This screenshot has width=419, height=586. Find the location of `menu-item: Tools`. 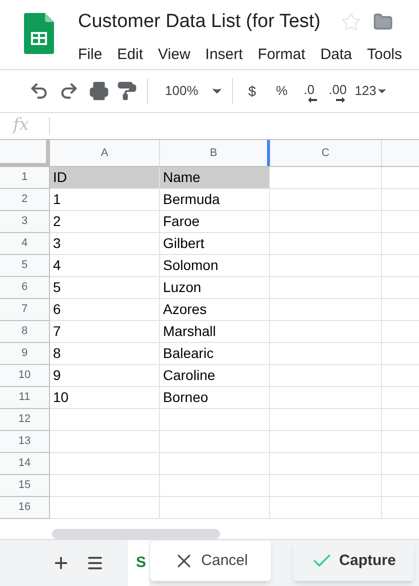

menu-item: Tools is located at coordinates (384, 55).